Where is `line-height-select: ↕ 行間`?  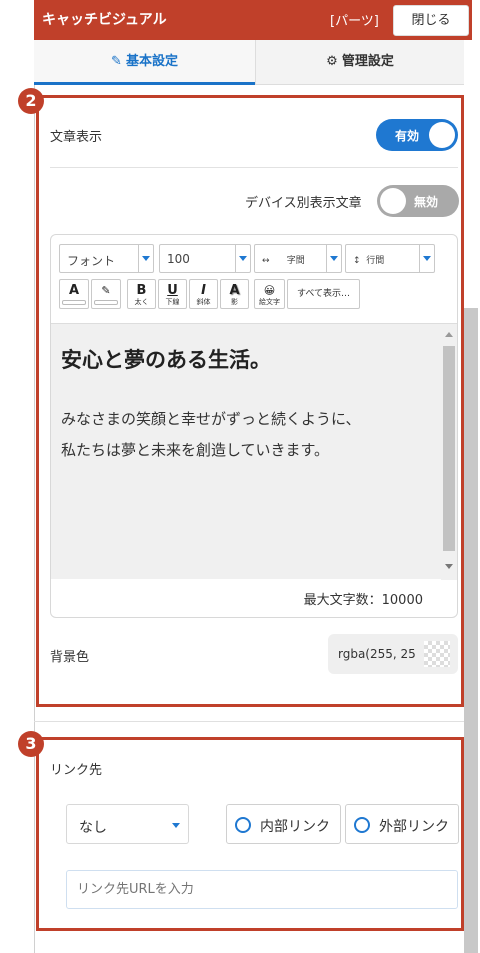
line-height-select: ↕ 行間 is located at coordinates (390, 258).